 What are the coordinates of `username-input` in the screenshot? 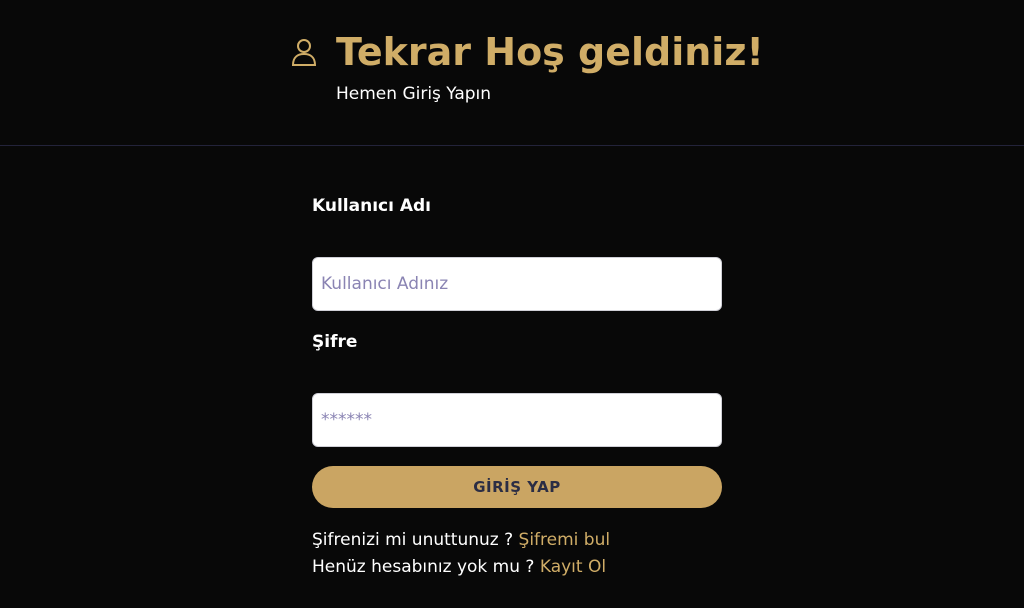 It's located at (517, 284).